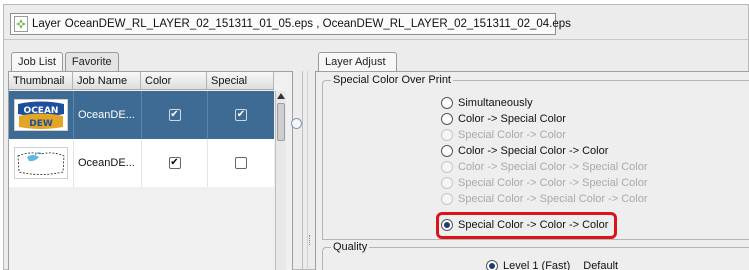 The image size is (749, 270). I want to click on option-color-special-color: Color -> Special Color -> Color, so click(524, 151).